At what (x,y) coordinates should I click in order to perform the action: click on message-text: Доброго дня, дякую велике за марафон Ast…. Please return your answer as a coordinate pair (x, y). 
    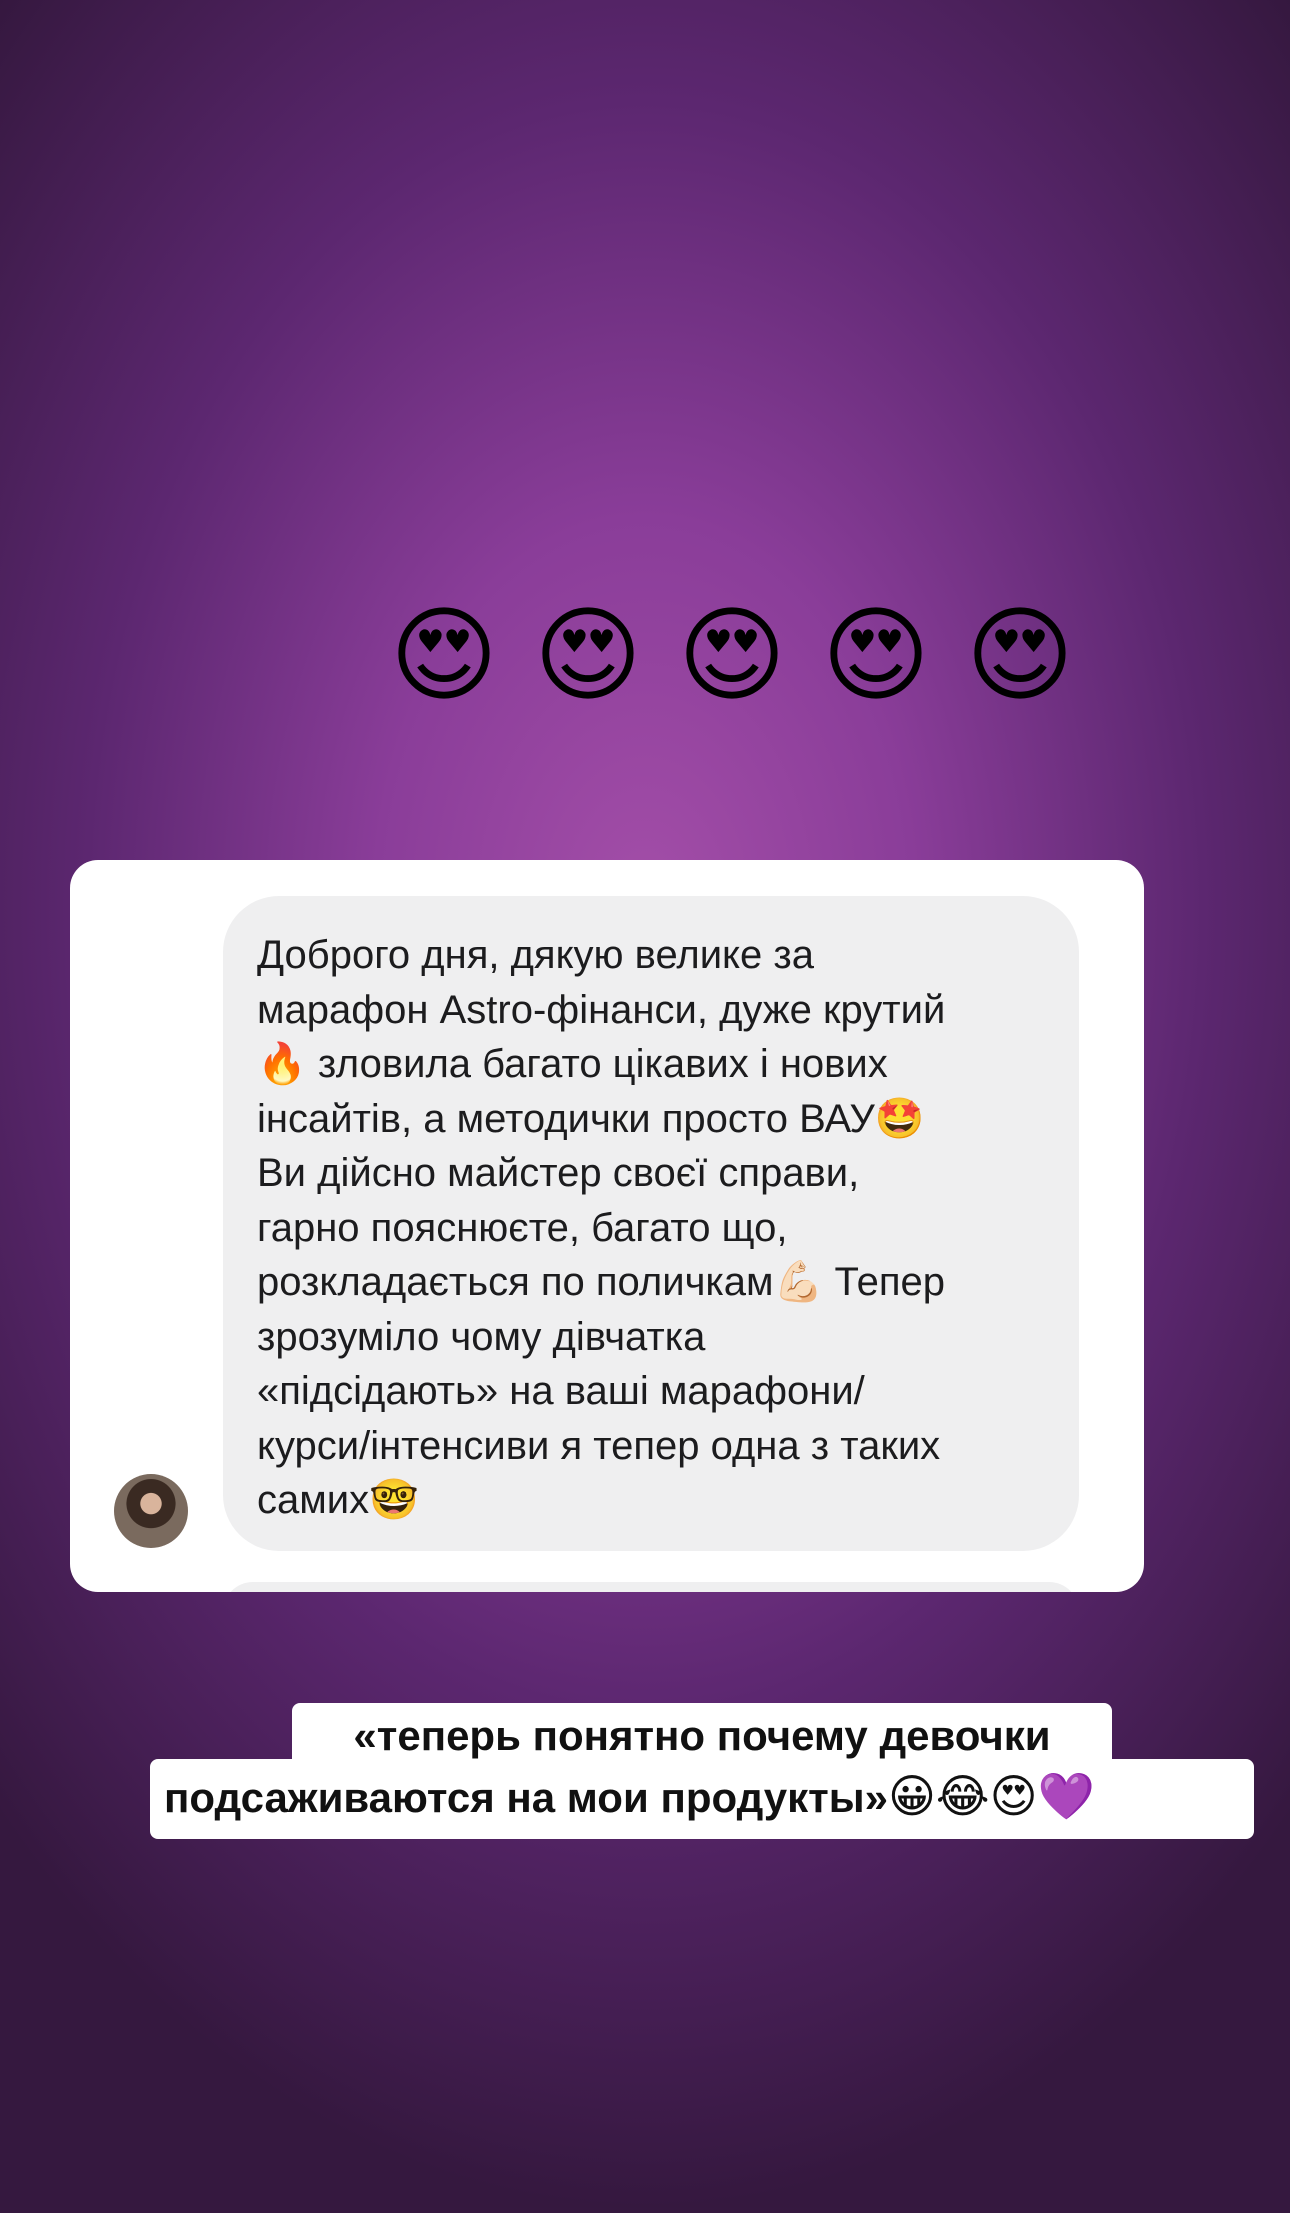
    Looking at the image, I should click on (601, 1227).